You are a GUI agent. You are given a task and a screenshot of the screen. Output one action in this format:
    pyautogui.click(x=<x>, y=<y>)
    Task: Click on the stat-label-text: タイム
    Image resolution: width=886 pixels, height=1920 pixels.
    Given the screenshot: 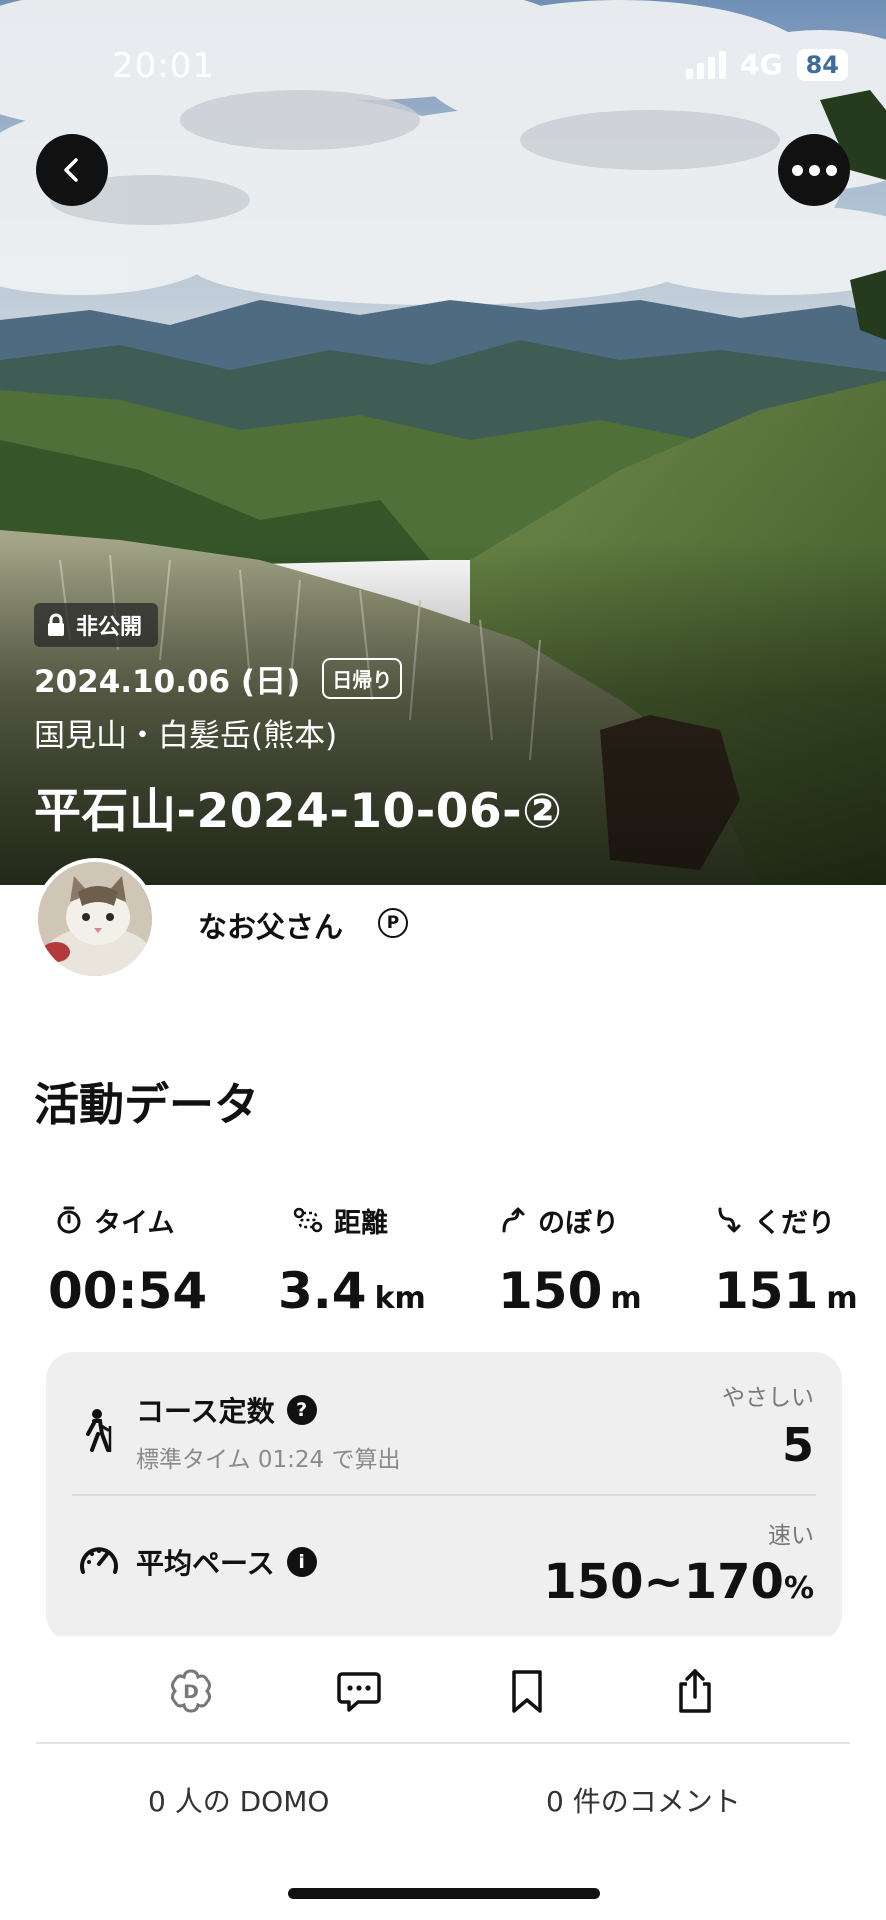 What is the action you would take?
    pyautogui.click(x=134, y=1223)
    